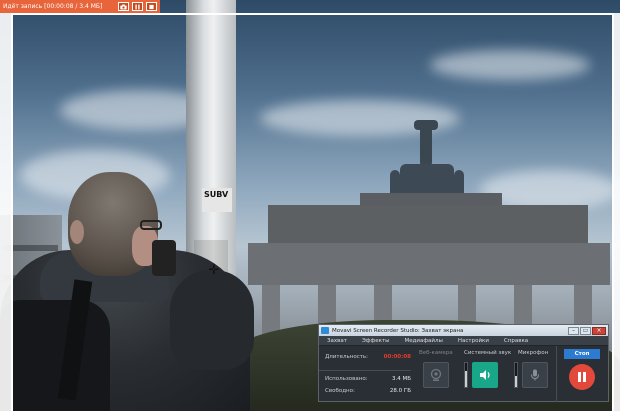 This screenshot has height=411, width=620. I want to click on free-stat: Свободно: 28.0 ГБ, so click(368, 391).